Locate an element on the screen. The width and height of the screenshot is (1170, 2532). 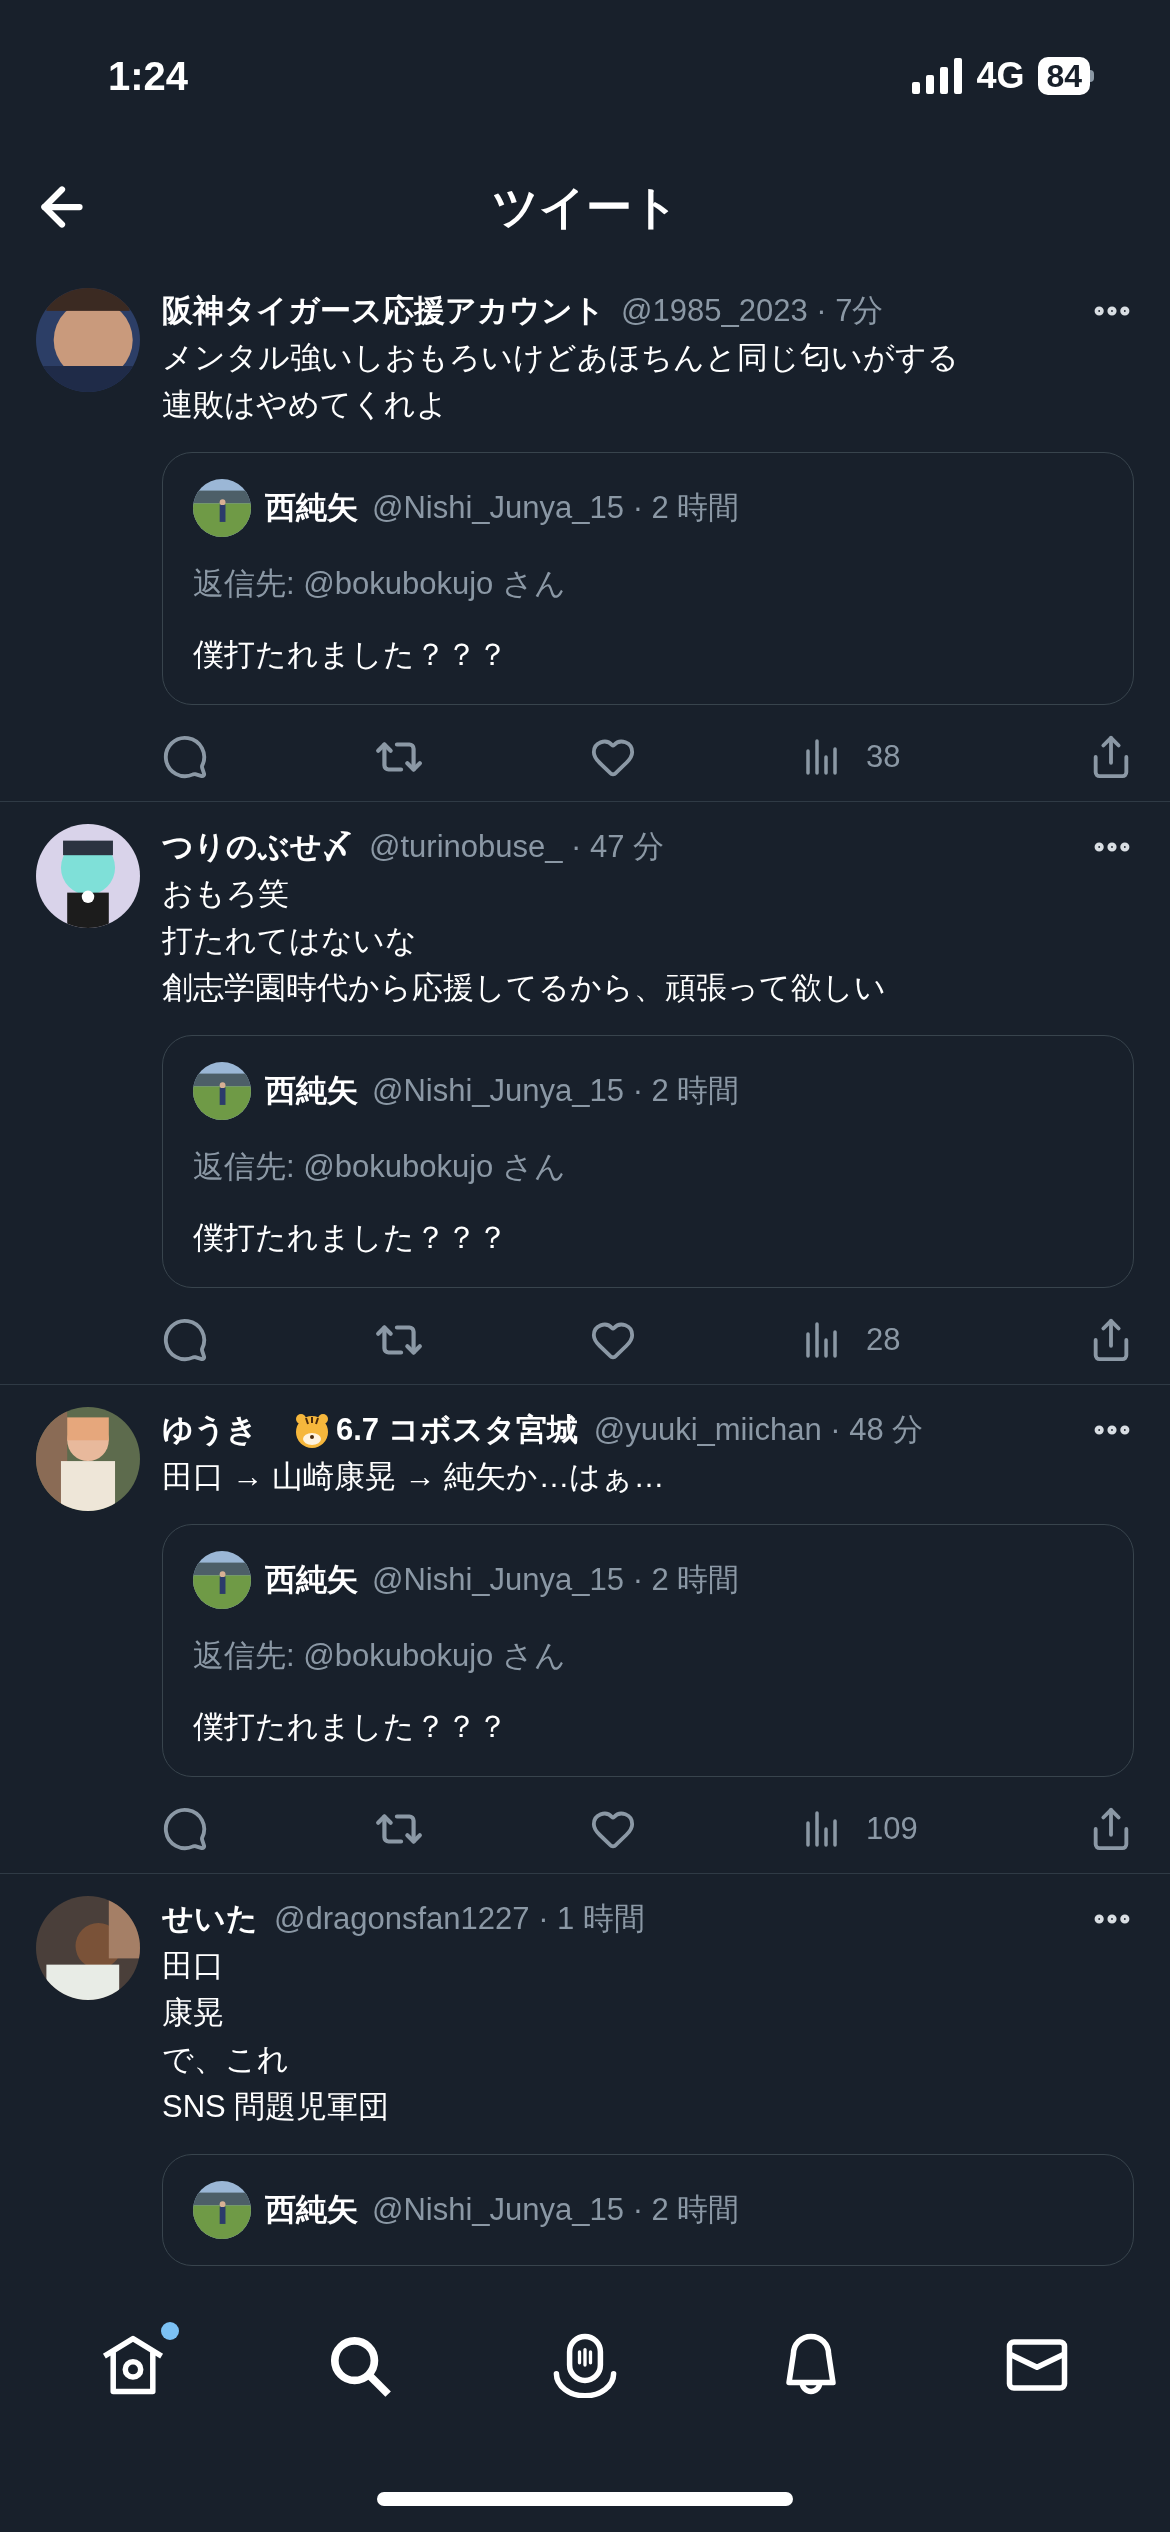
handle-and-time: @turinobuse_ · 47 分 is located at coordinates (517, 846).